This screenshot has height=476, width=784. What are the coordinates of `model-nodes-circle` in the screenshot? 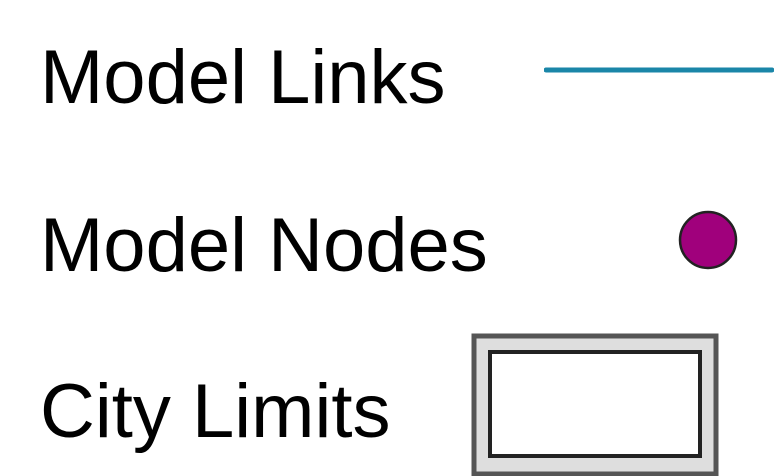 It's located at (708, 240).